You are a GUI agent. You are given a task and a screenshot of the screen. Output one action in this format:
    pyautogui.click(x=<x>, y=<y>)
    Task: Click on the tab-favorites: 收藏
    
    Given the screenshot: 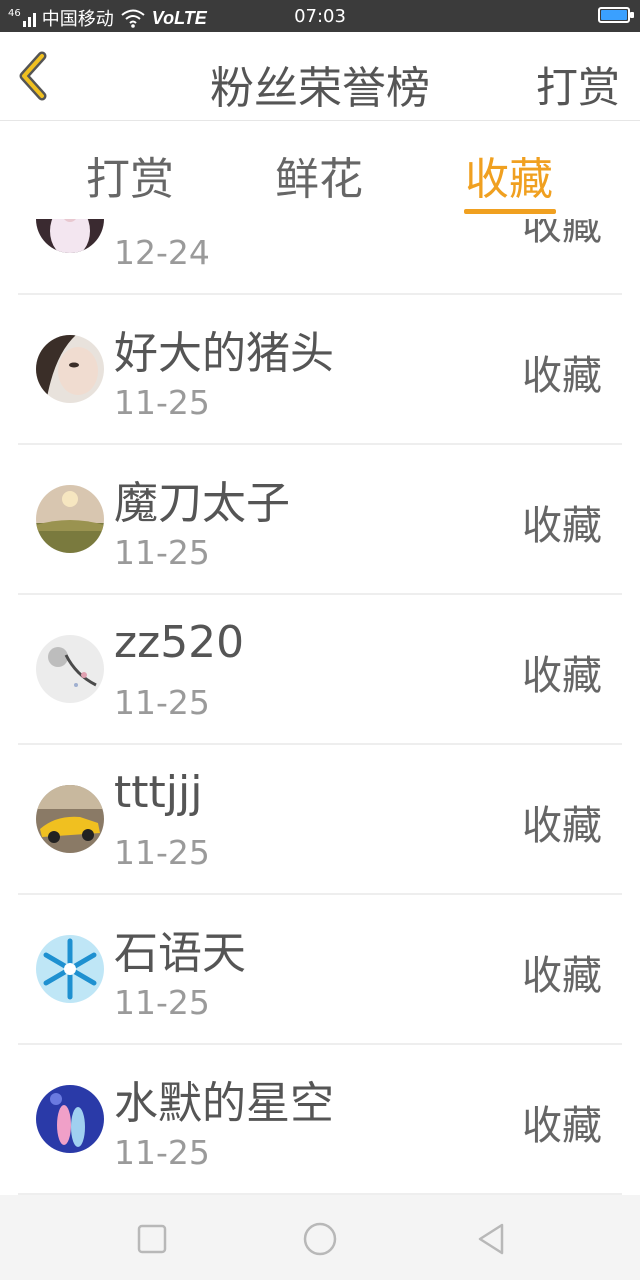 What is the action you would take?
    pyautogui.click(x=509, y=175)
    